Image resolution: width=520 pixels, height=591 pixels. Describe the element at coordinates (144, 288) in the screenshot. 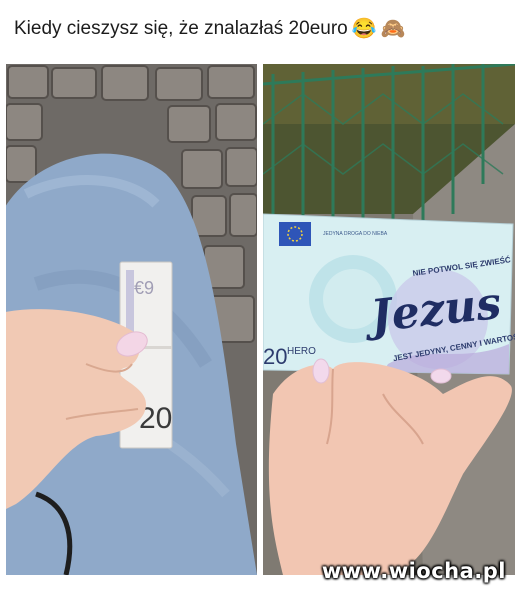

I see `svg-text: €9` at that location.